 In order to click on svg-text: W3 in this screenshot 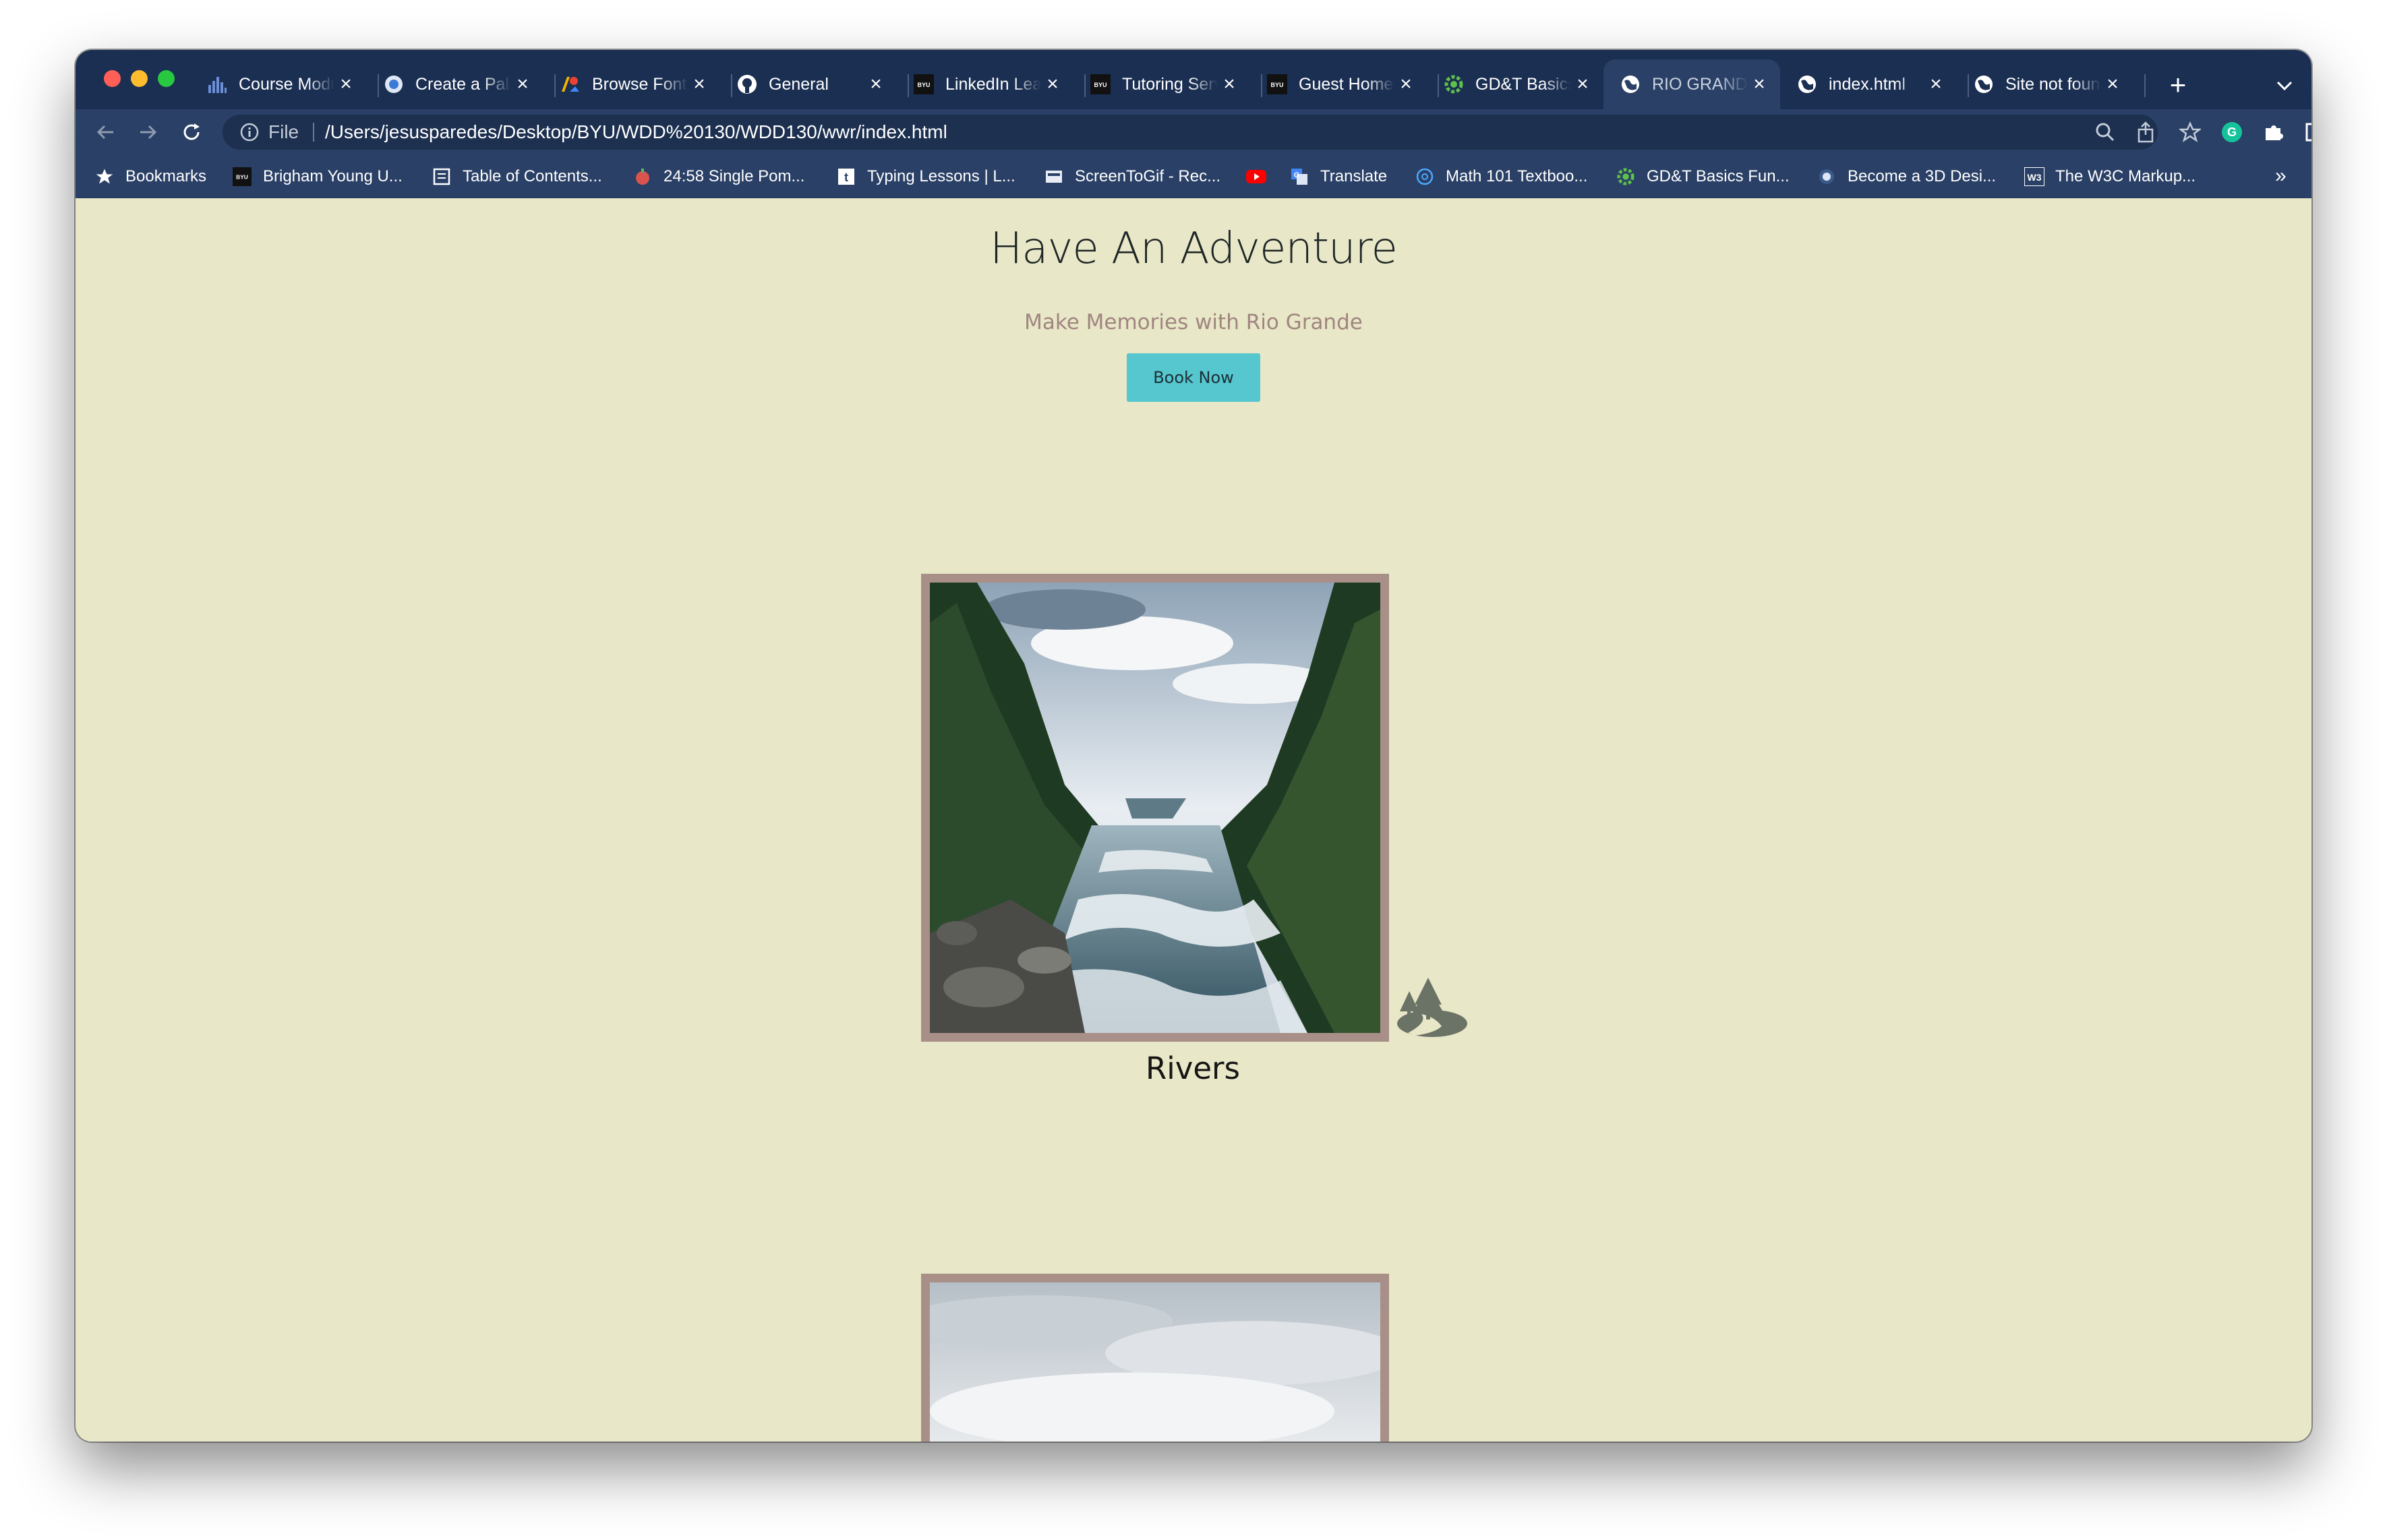, I will do `click(2035, 177)`.